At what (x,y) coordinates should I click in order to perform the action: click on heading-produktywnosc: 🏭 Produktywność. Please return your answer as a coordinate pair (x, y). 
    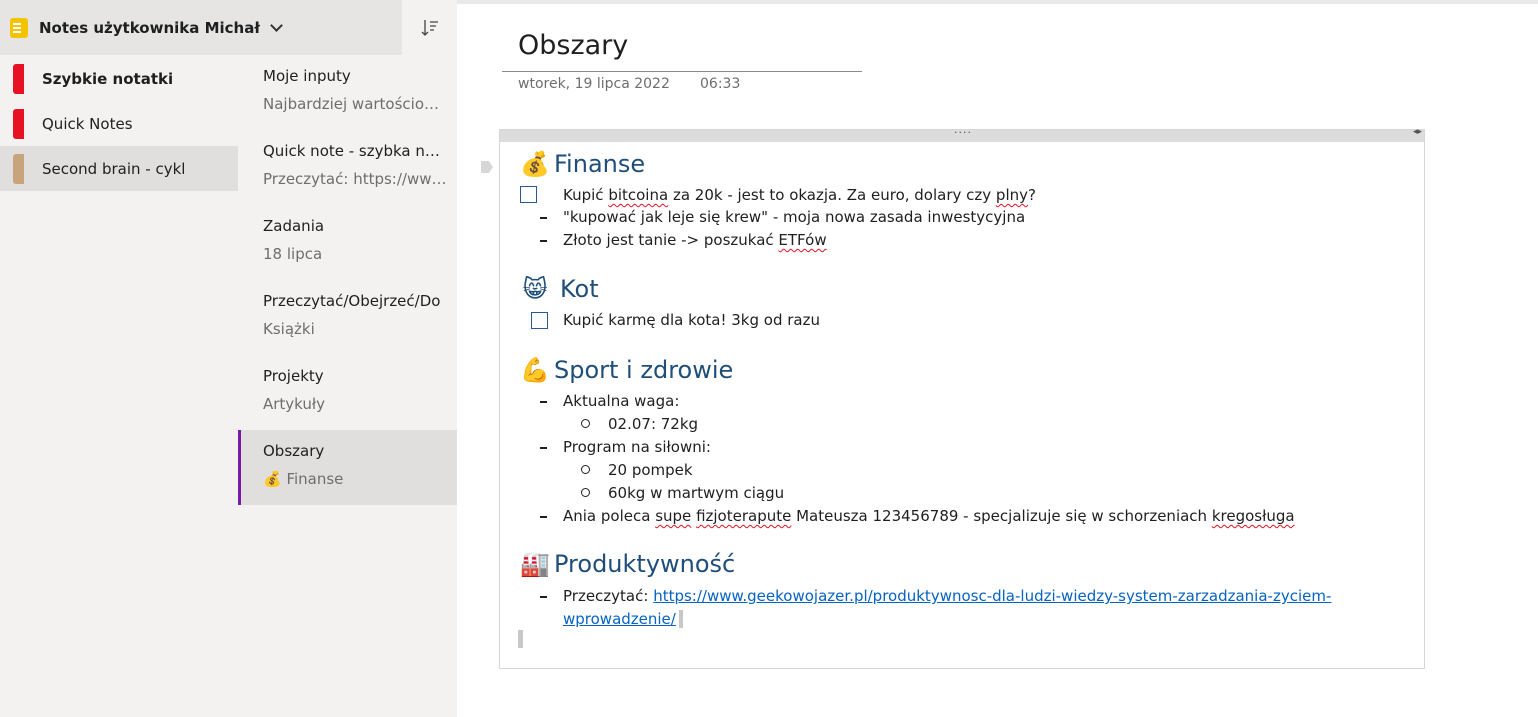
    Looking at the image, I should click on (627, 564).